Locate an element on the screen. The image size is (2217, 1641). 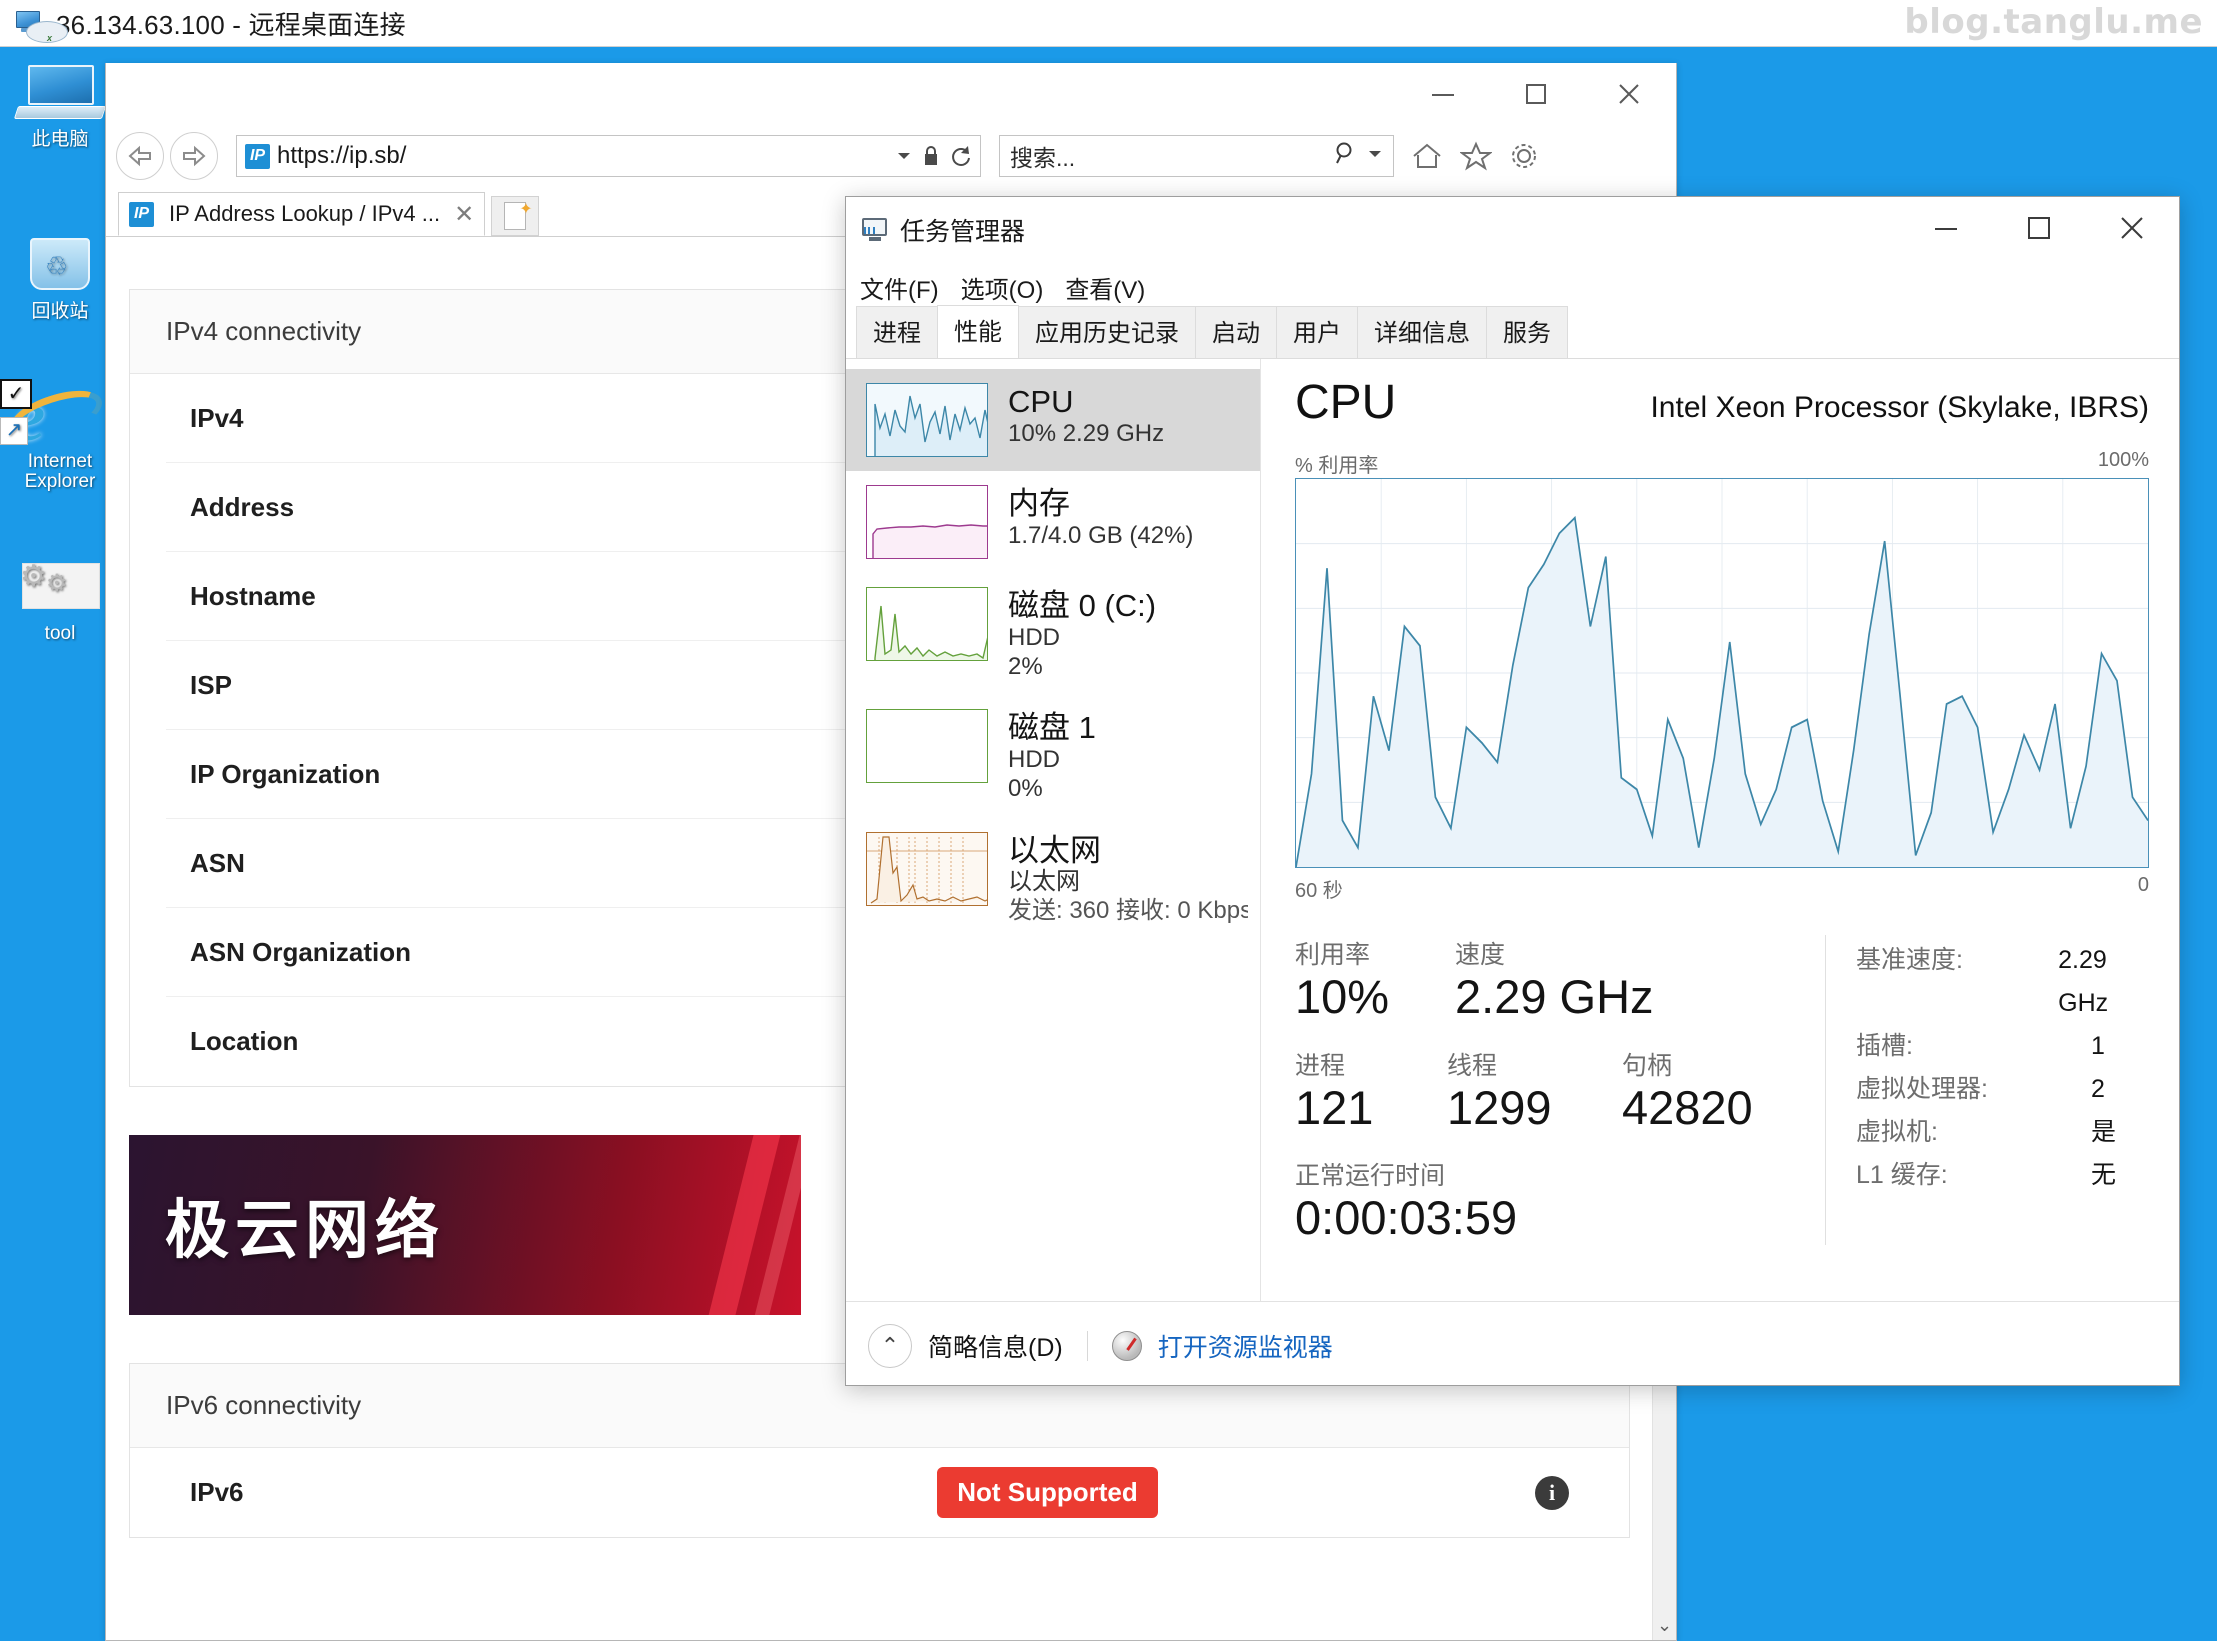
folder-tool-icon: ⚙ ⚙ is located at coordinates (60, 587).